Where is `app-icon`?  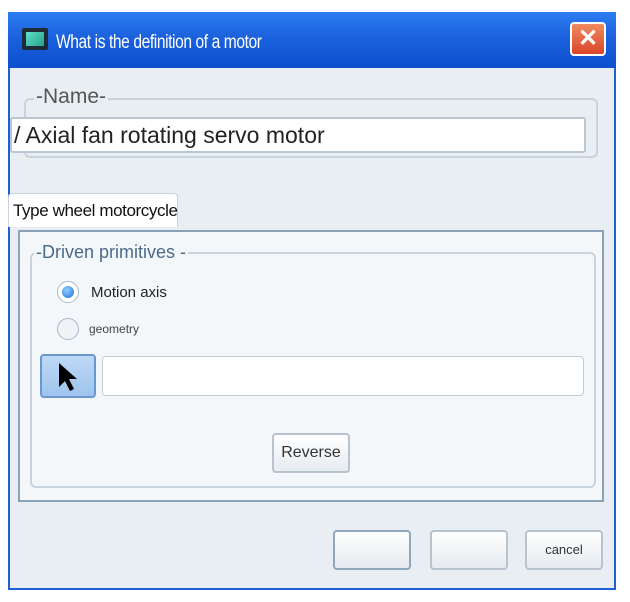
app-icon is located at coordinates (35, 39).